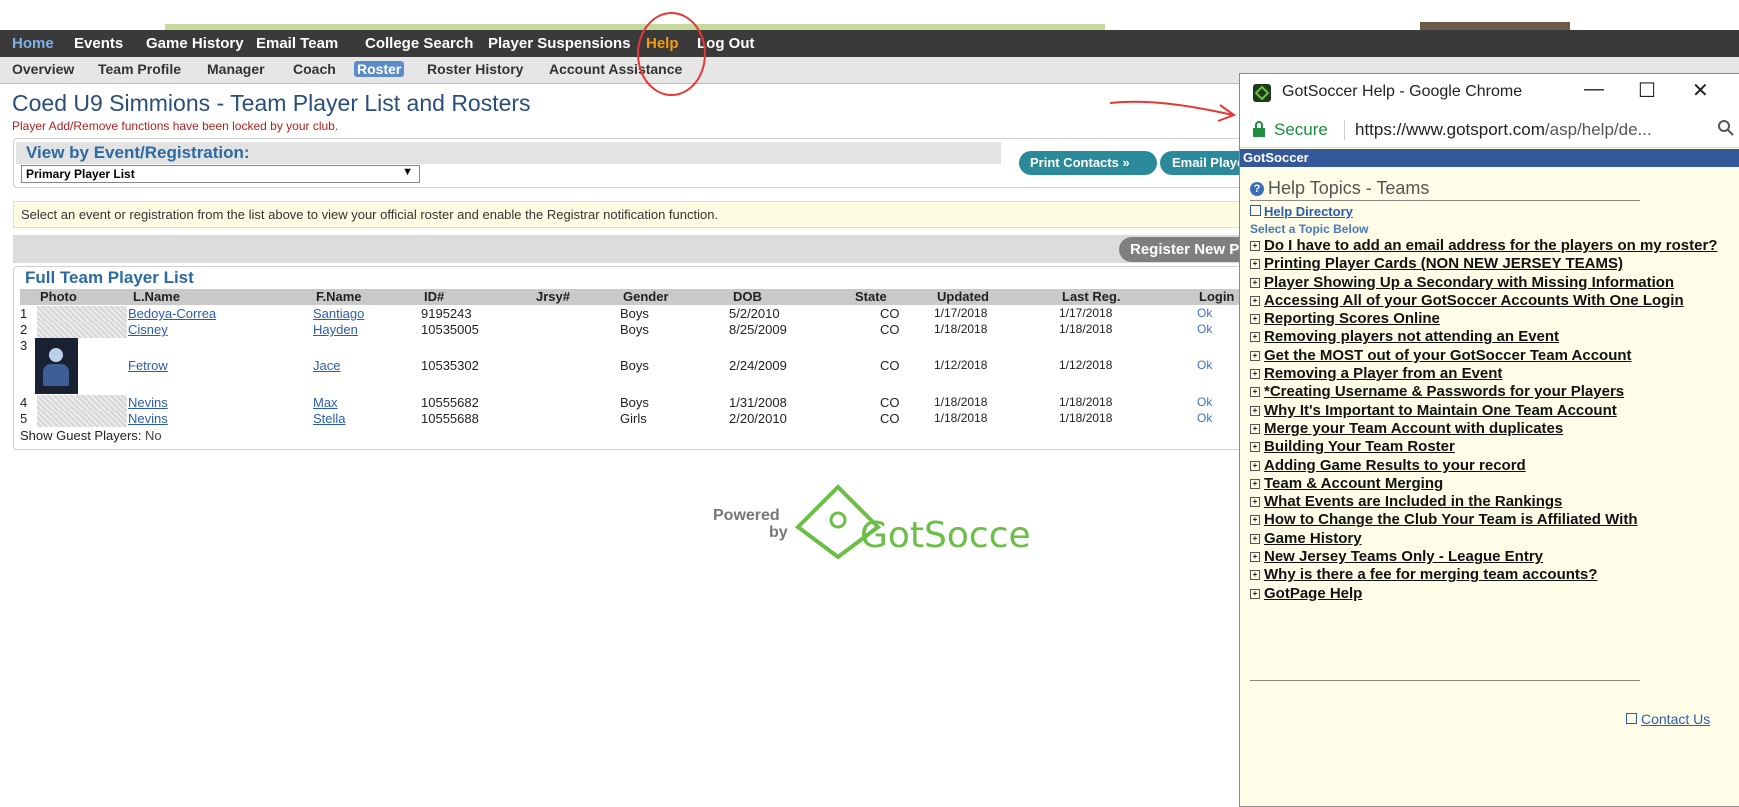 This screenshot has height=807, width=1739. I want to click on subnav-roster-history: Roster History, so click(475, 69).